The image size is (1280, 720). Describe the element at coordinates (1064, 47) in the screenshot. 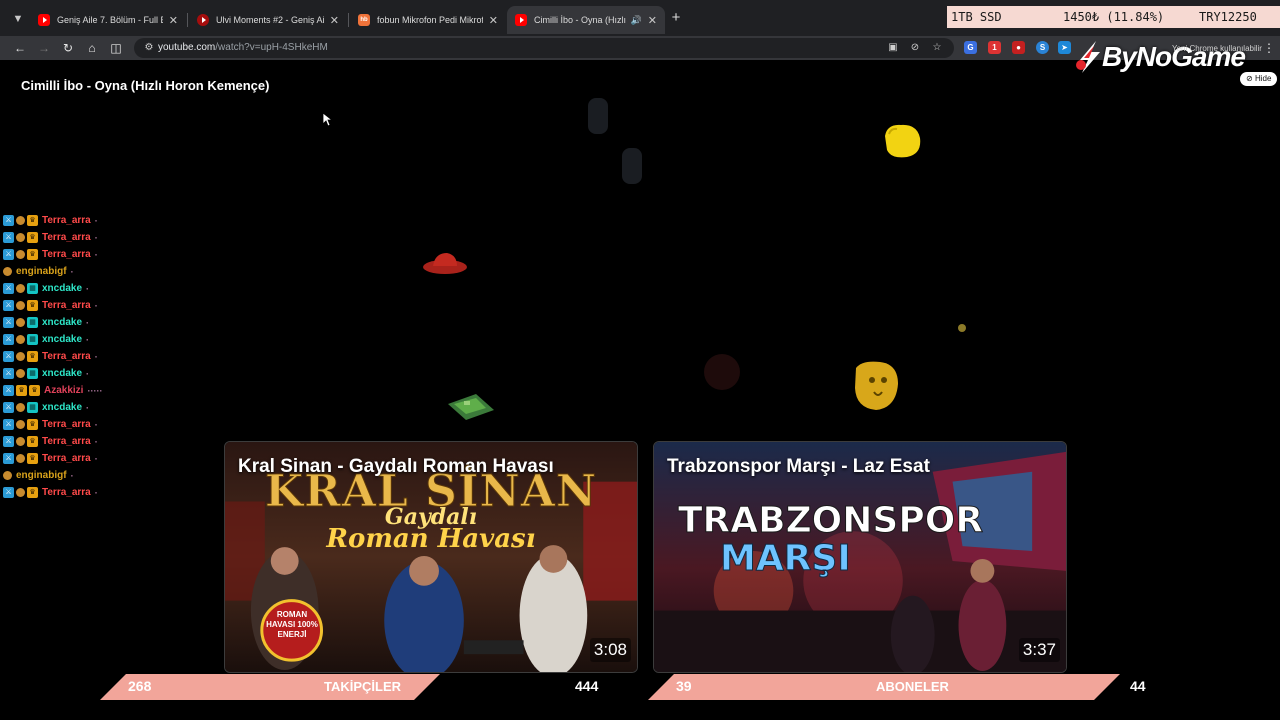

I see `send-extension-icon: ➤` at that location.